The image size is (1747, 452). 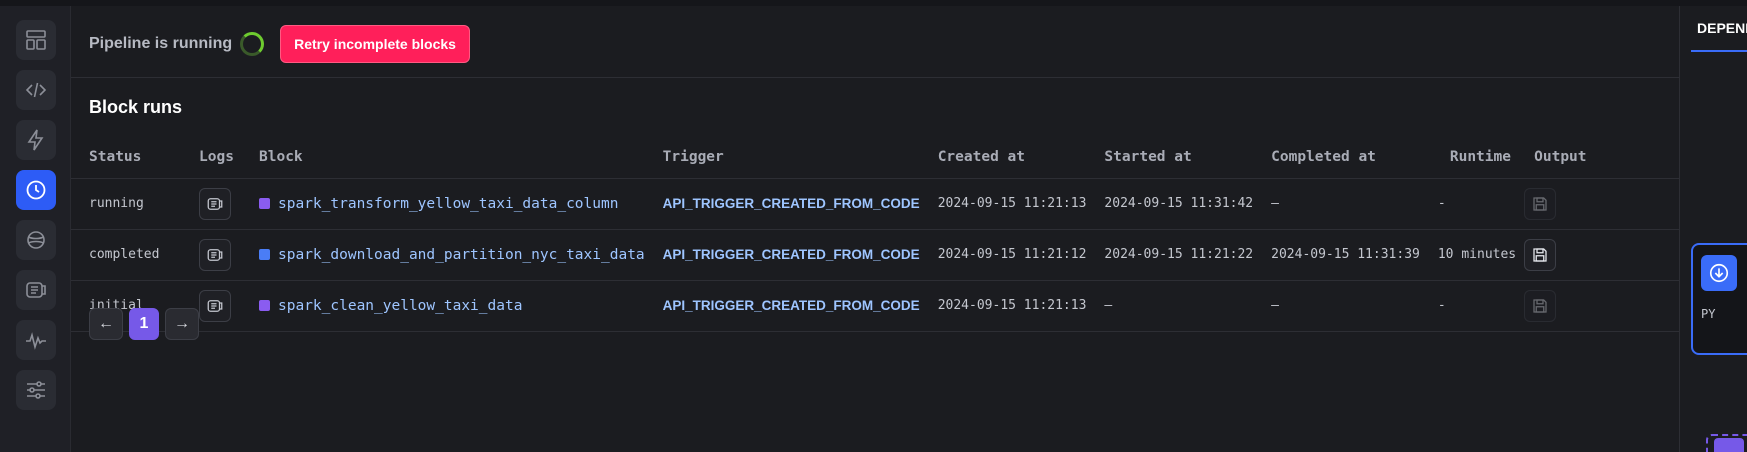 What do you see at coordinates (1170, 157) in the screenshot?
I see `column-header-started-at: Started at` at bounding box center [1170, 157].